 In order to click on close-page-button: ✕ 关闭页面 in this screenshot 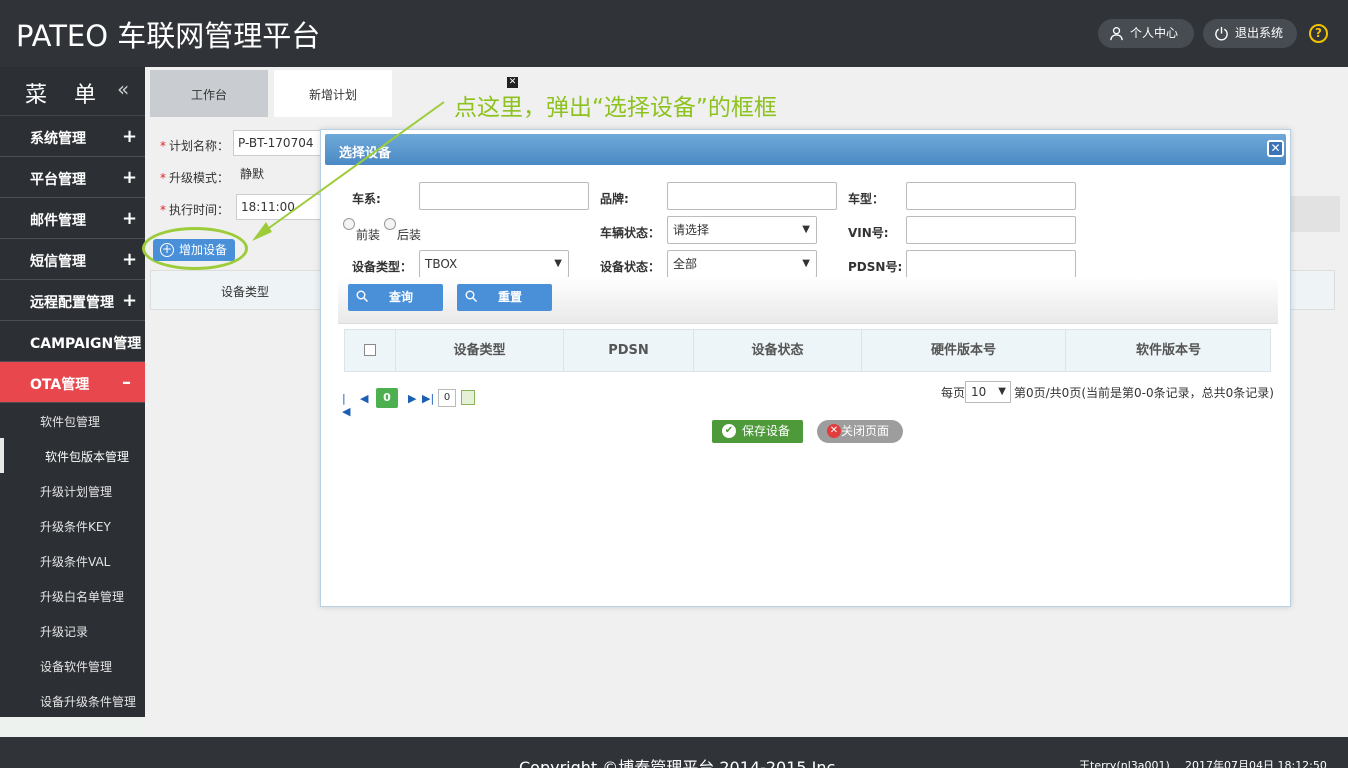, I will do `click(860, 431)`.